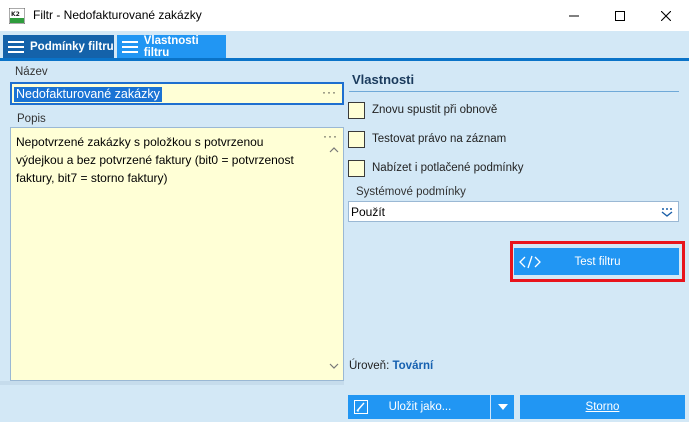 This screenshot has width=689, height=422. Describe the element at coordinates (667, 212) in the screenshot. I see `chevron-down-icon` at that location.